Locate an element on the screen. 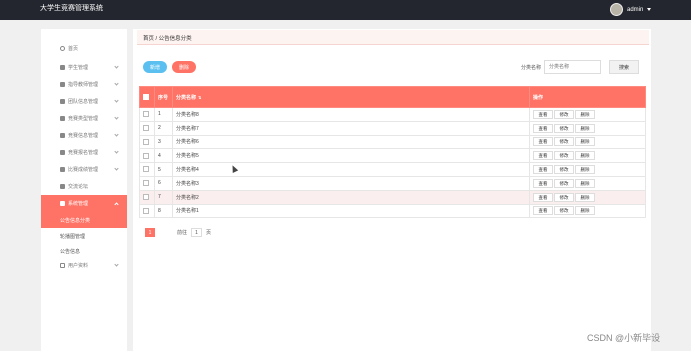 The width and height of the screenshot is (691, 351). search-input is located at coordinates (572, 67).